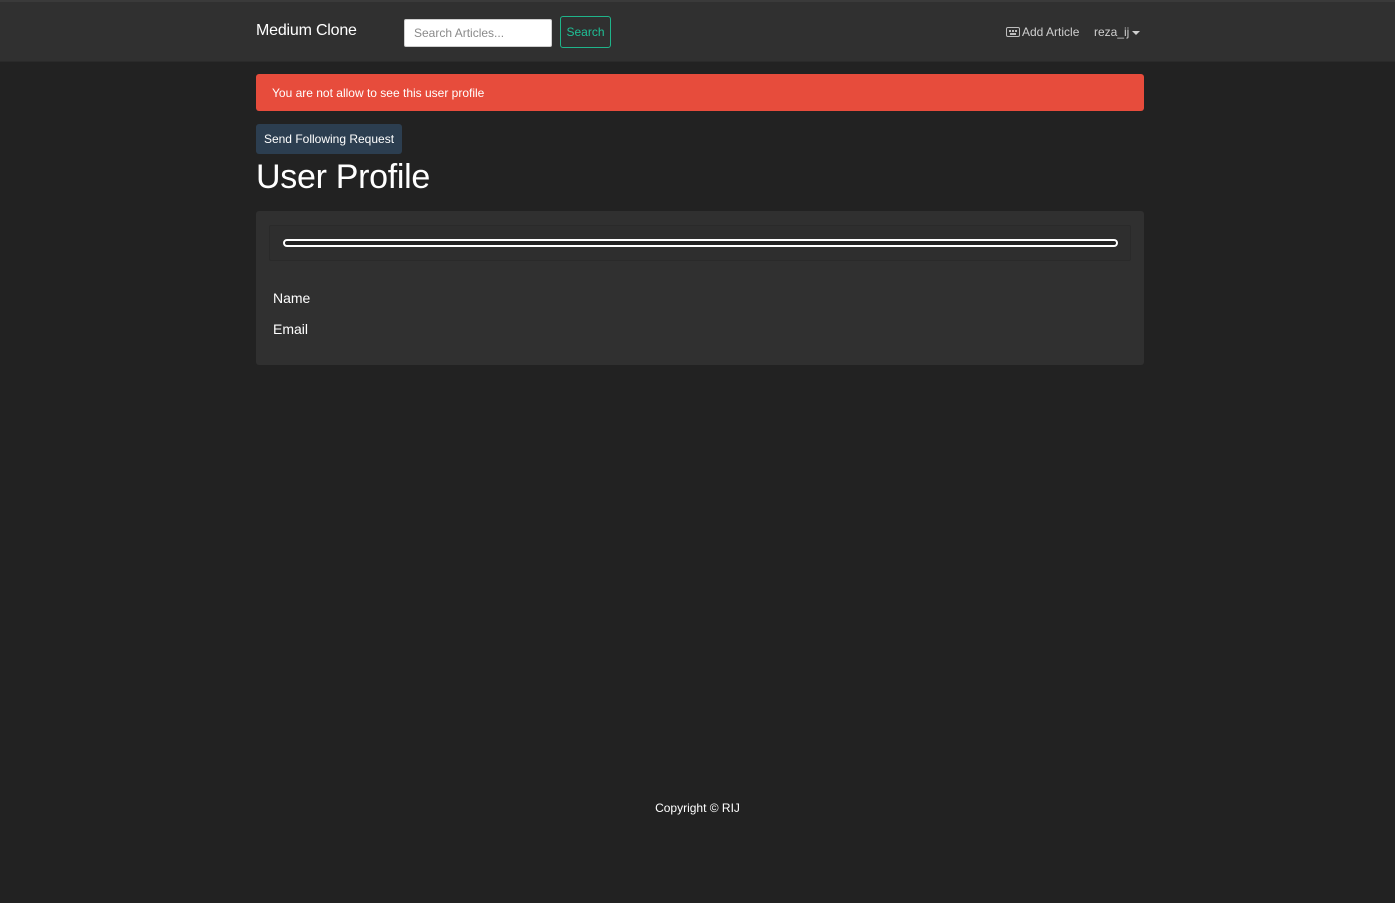  Describe the element at coordinates (697, 31) in the screenshot. I see `navbar: Medium Clone Search Add Article reza_ij` at that location.